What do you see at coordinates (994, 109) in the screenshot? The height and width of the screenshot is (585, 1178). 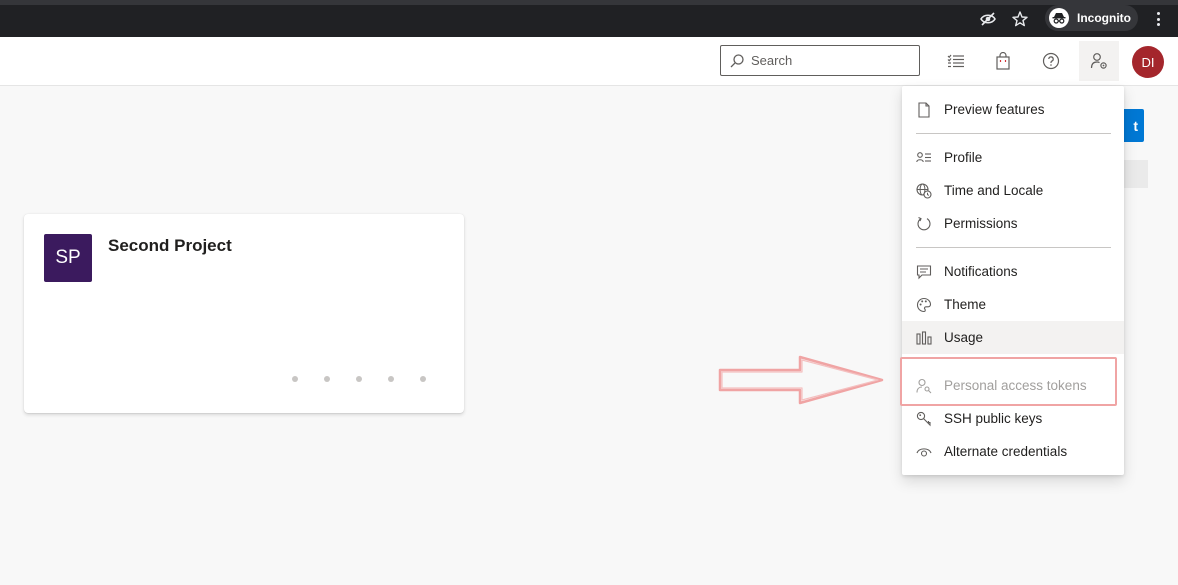 I see `menu-item-label: Preview features` at bounding box center [994, 109].